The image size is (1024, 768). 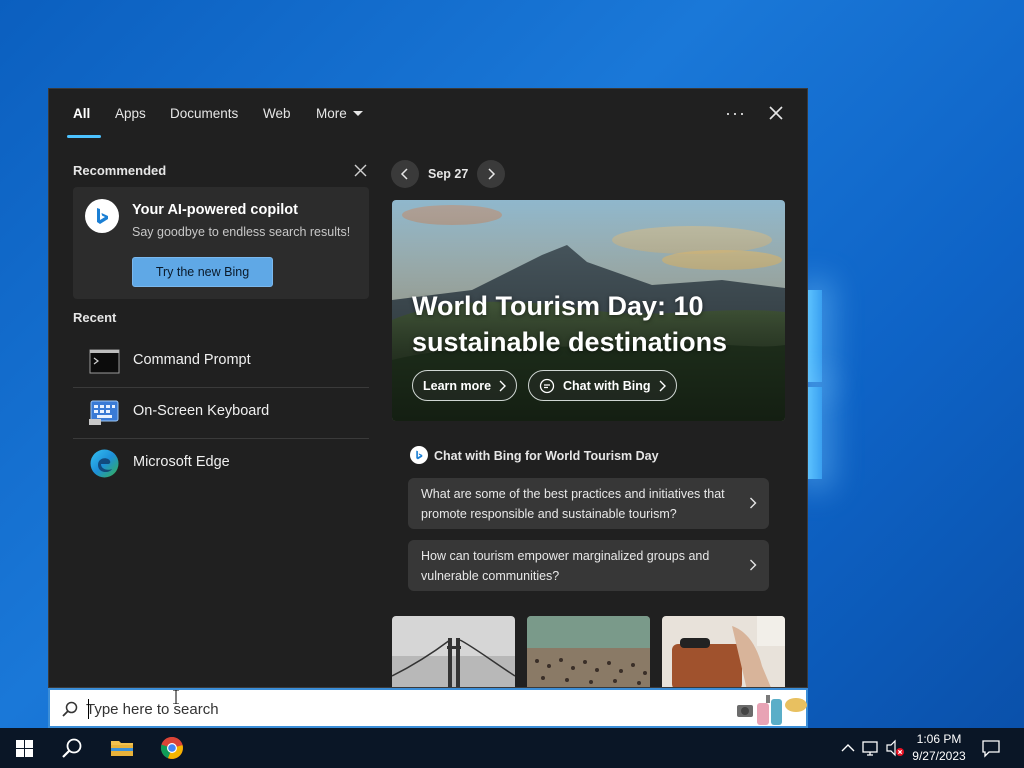 I want to click on previous-day-button, so click(x=405, y=174).